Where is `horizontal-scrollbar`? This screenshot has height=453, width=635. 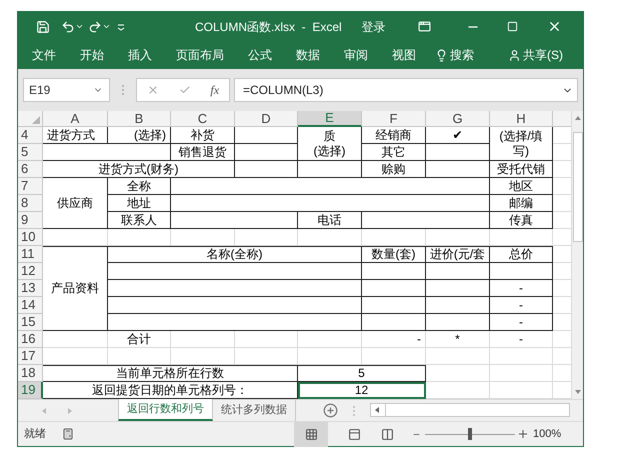 horizontal-scrollbar is located at coordinates (470, 410).